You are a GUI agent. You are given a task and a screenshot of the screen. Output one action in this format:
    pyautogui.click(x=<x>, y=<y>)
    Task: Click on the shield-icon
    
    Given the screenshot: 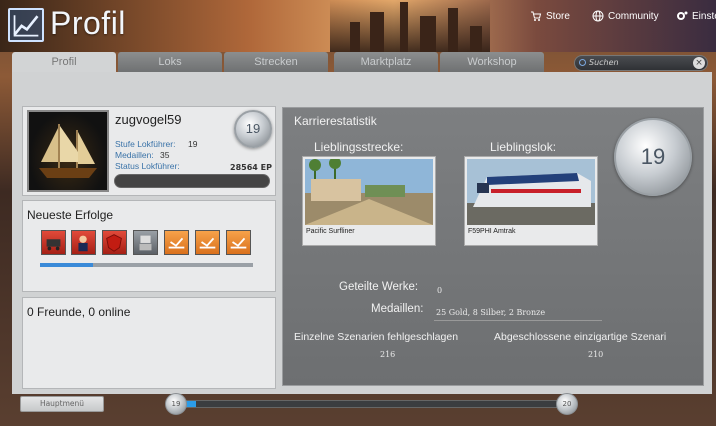 What is the action you would take?
    pyautogui.click(x=114, y=243)
    